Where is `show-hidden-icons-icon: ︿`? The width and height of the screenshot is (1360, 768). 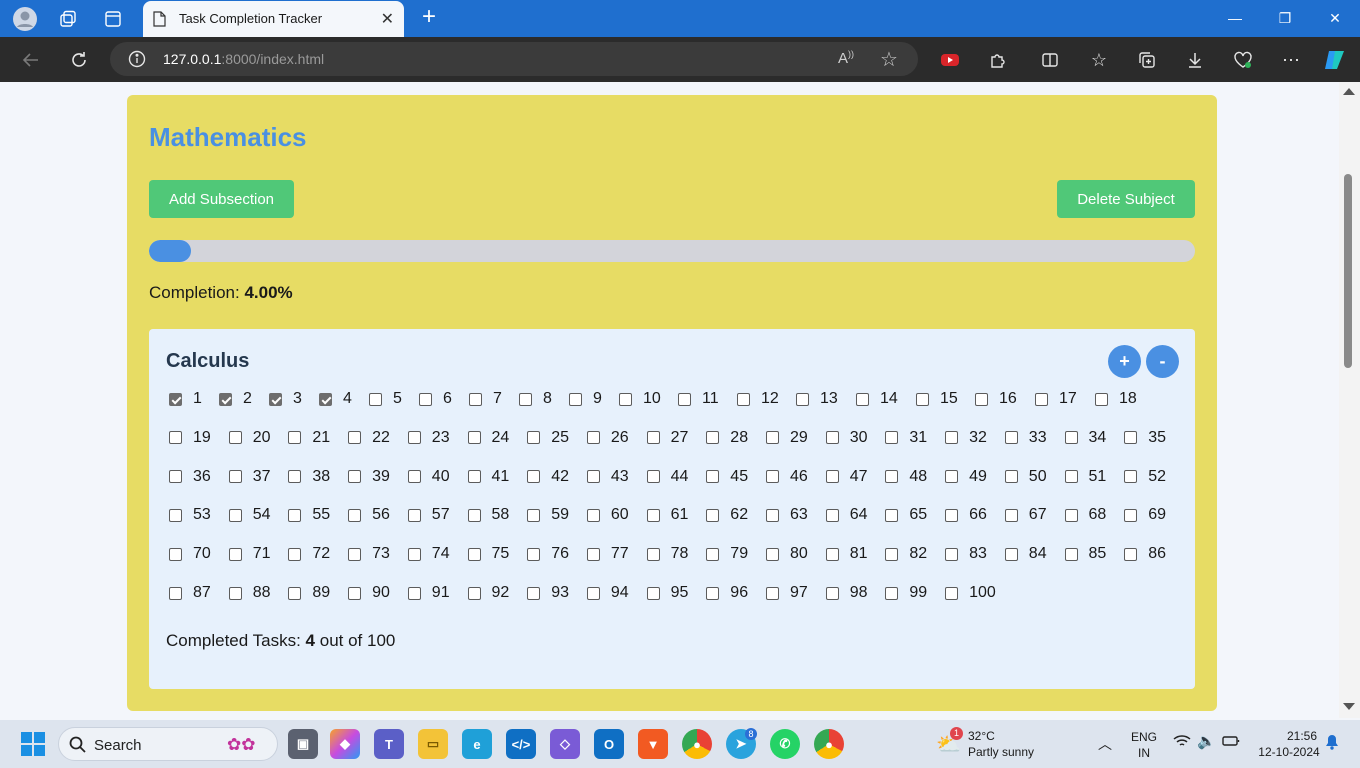
show-hidden-icons-icon: ︿ is located at coordinates (1105, 744).